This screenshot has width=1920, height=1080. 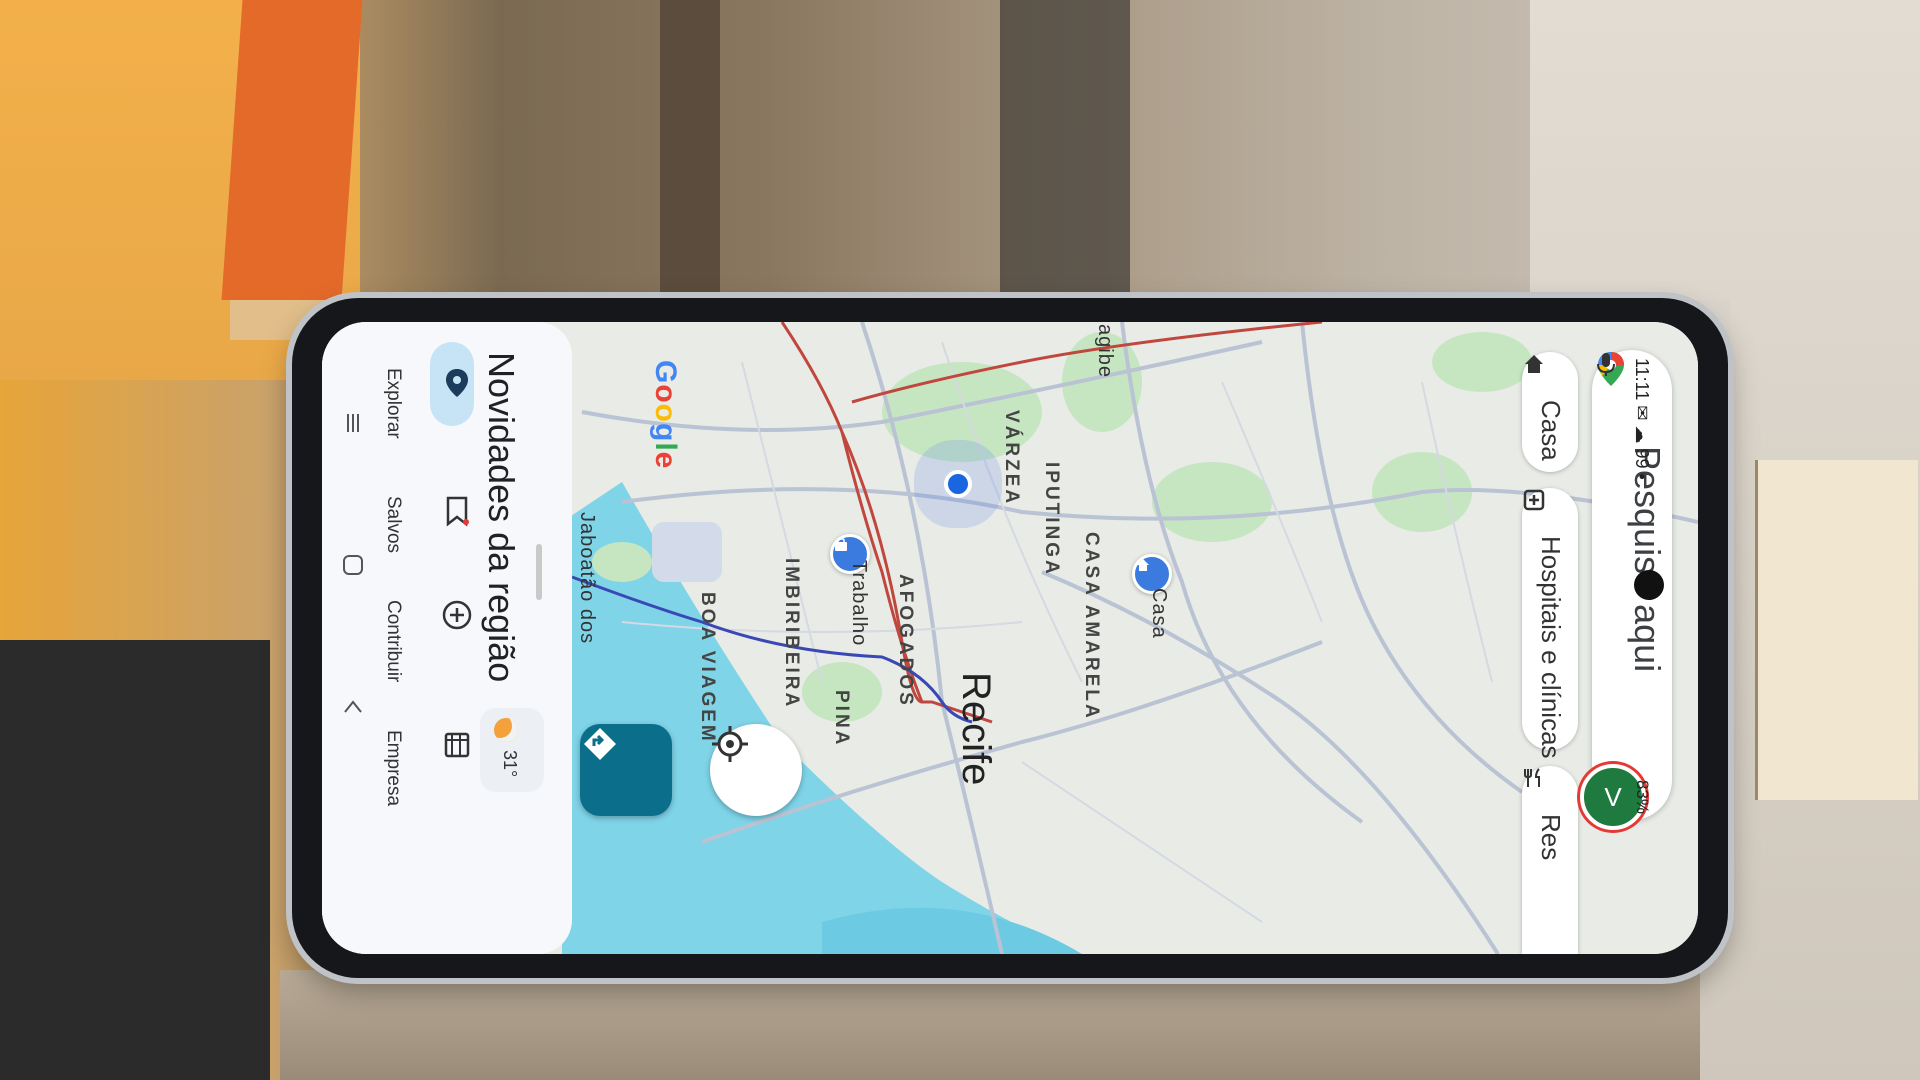 I want to click on map-label-boa-viagem: BOA VIAGEM, so click(x=707, y=668).